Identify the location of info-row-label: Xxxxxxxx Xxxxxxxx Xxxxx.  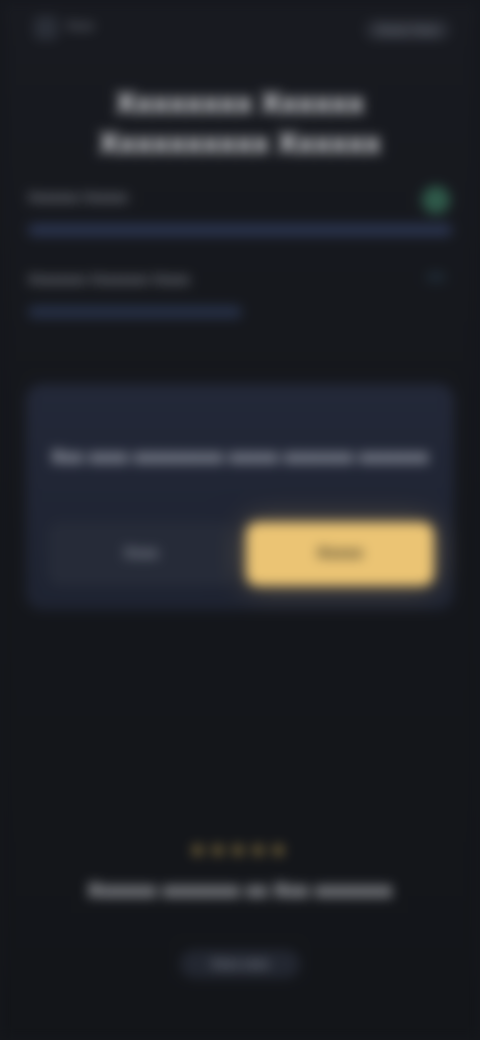
(109, 279).